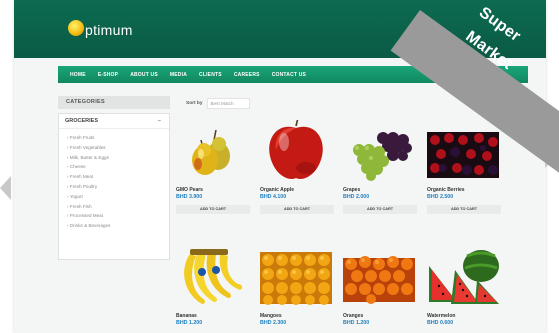  What do you see at coordinates (300, 316) in the screenshot?
I see `product-name: Mangoes` at bounding box center [300, 316].